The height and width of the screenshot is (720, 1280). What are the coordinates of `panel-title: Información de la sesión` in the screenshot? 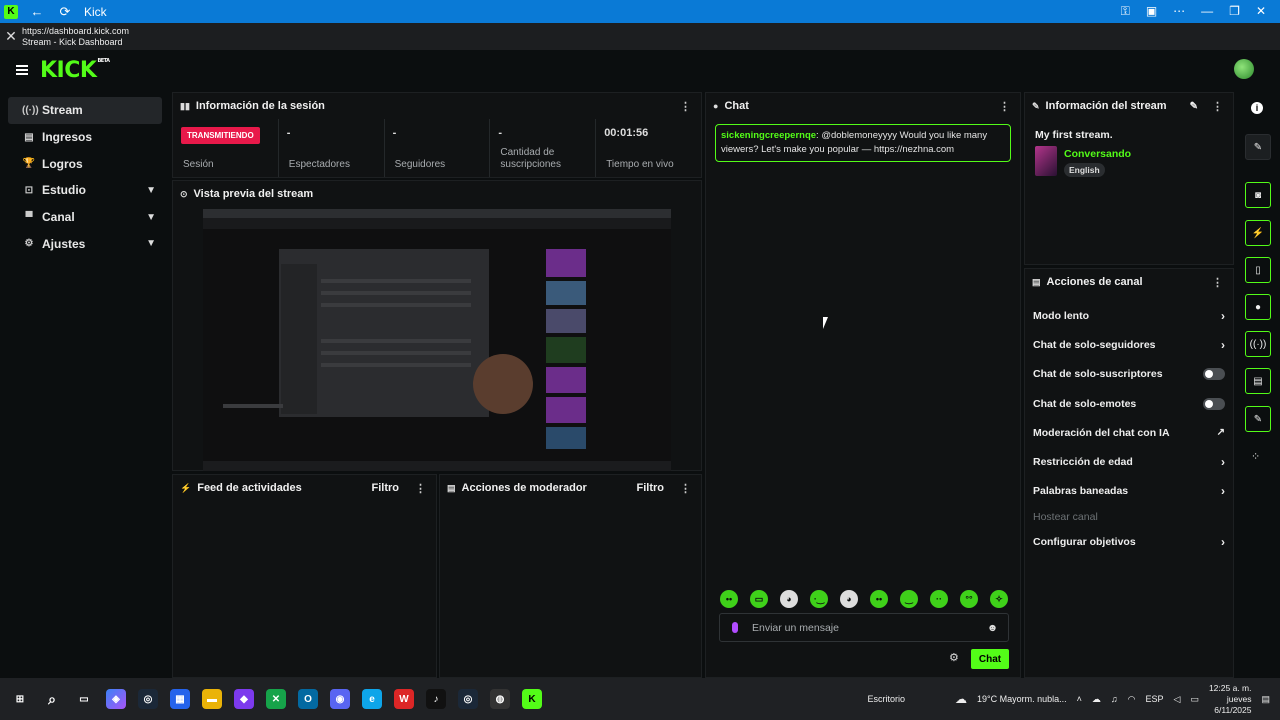 It's located at (260, 106).